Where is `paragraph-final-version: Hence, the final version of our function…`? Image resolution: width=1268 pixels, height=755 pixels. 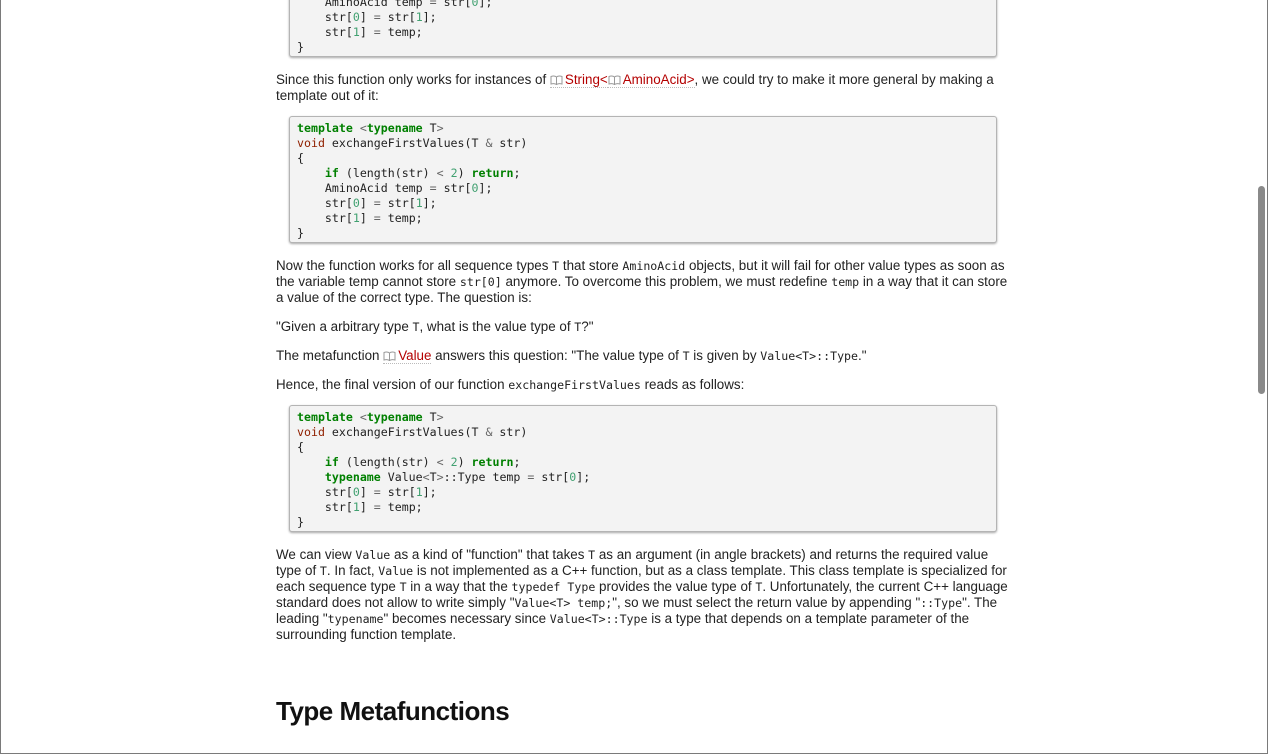
paragraph-final-version: Hence, the final version of our function… is located at coordinates (646, 385).